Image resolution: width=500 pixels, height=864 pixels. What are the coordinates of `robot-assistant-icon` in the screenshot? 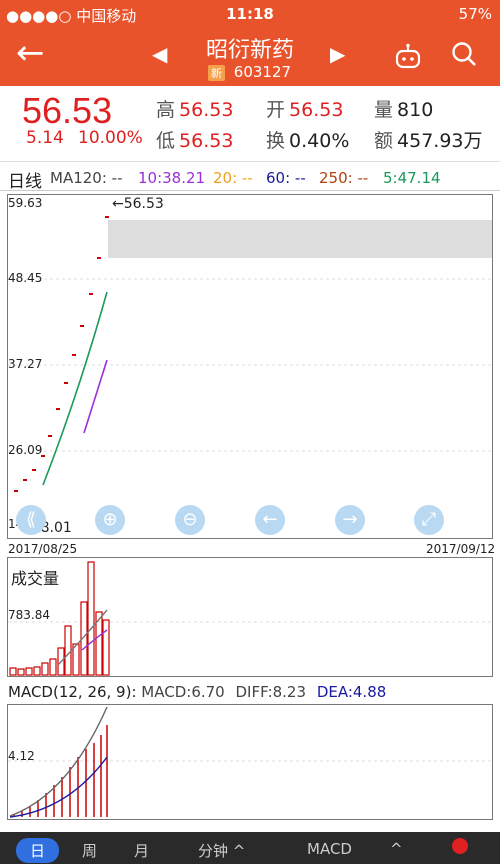 It's located at (408, 57).